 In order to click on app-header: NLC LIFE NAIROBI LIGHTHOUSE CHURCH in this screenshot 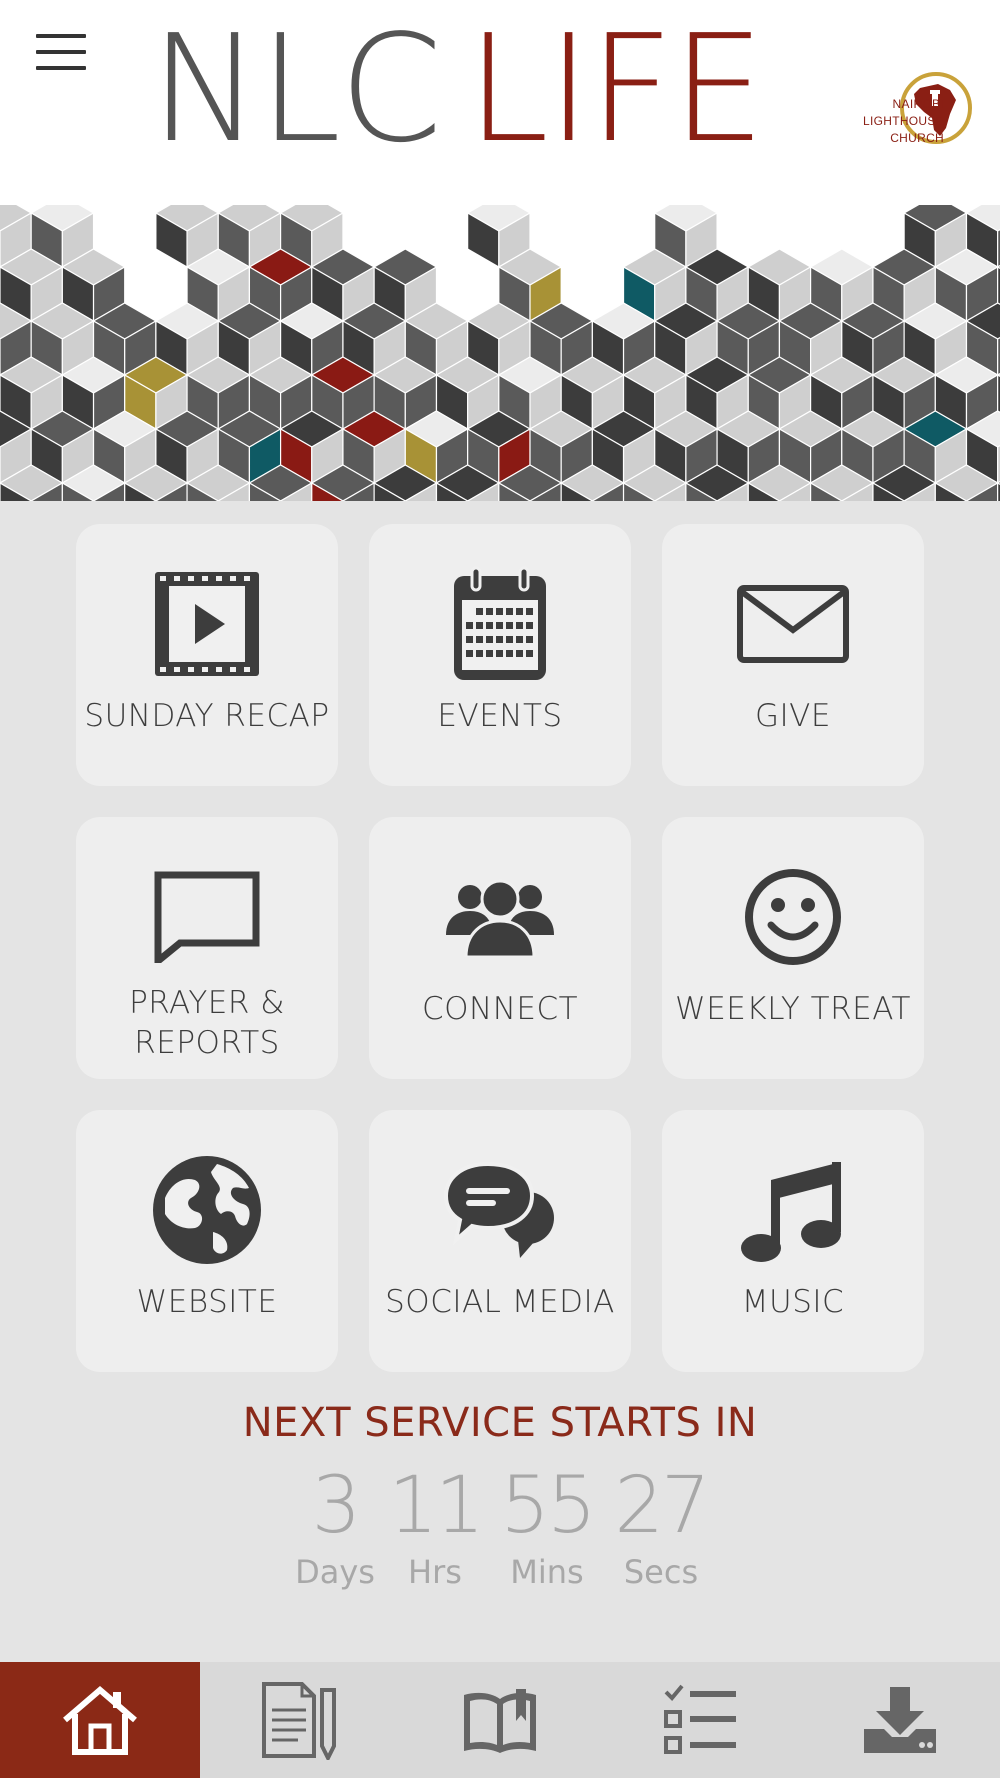, I will do `click(500, 102)`.